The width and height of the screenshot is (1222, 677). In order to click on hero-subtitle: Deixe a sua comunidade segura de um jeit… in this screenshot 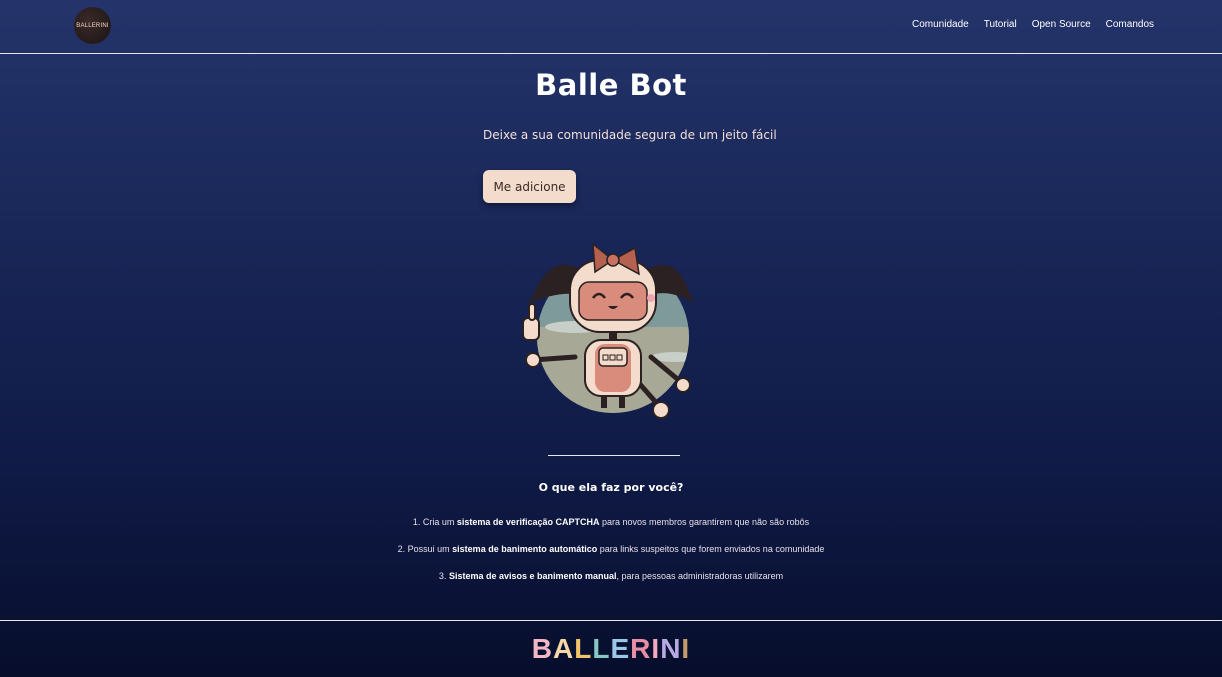, I will do `click(630, 135)`.